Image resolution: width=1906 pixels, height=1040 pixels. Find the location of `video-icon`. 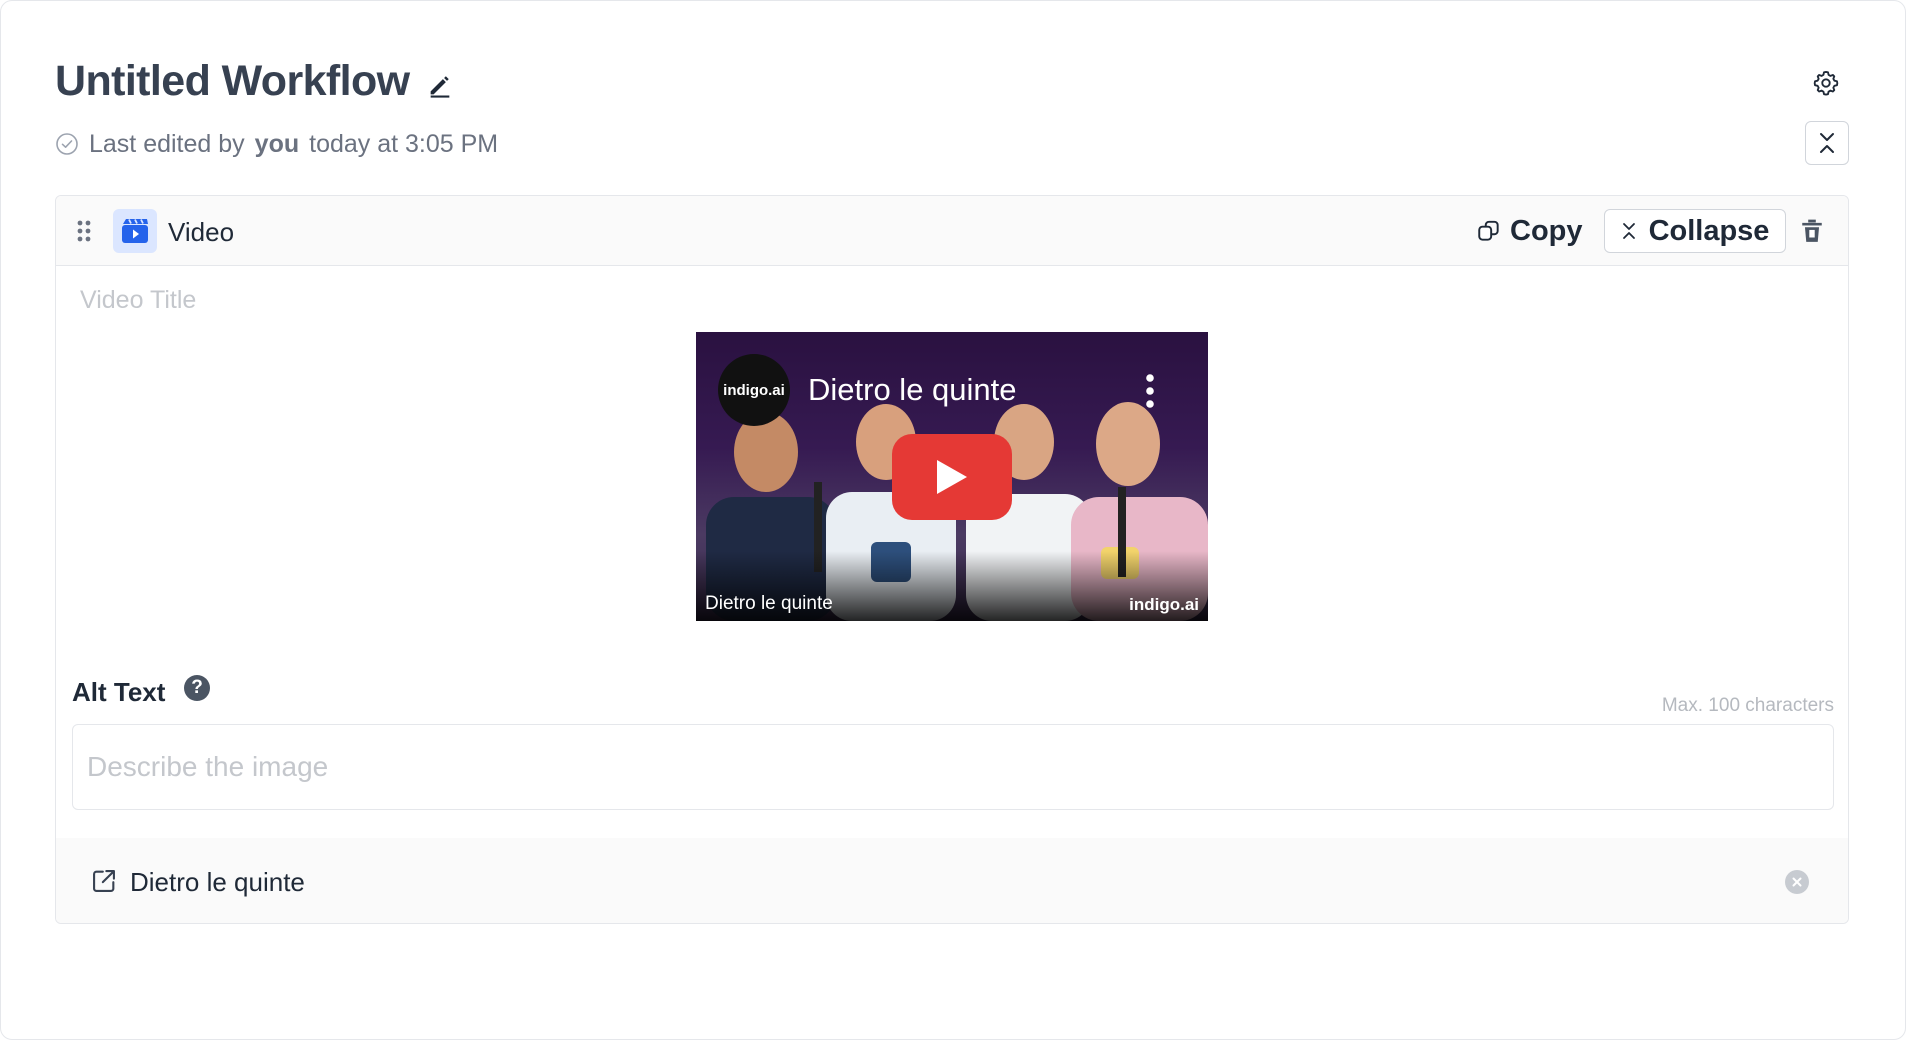

video-icon is located at coordinates (135, 231).